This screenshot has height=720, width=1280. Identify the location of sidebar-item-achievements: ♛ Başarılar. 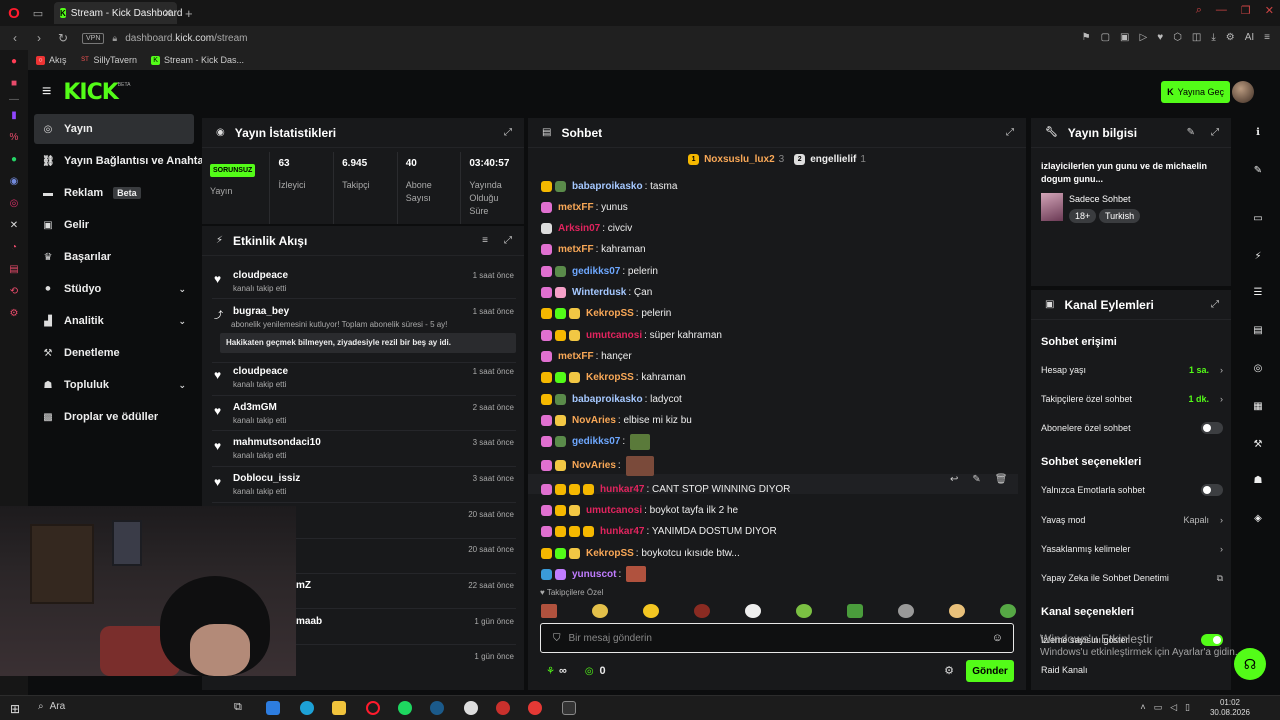
(114, 257).